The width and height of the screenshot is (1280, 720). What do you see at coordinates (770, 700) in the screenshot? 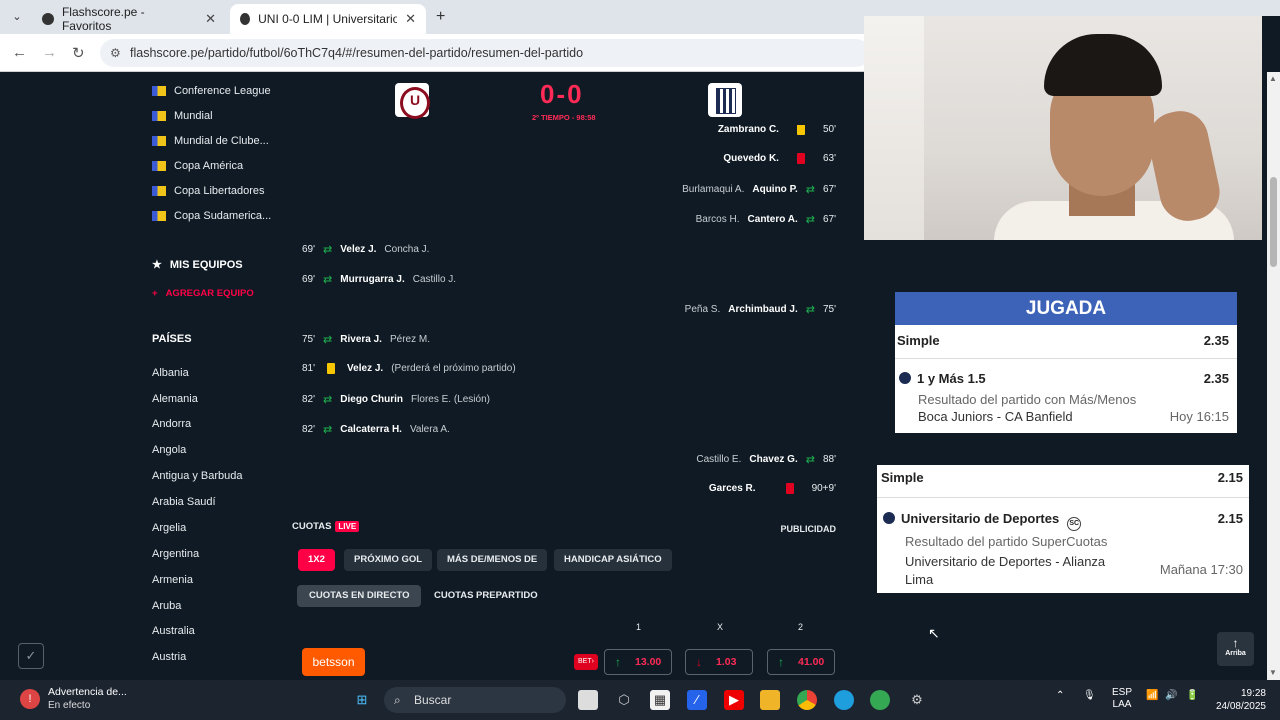
I see `file-explorer-icon` at bounding box center [770, 700].